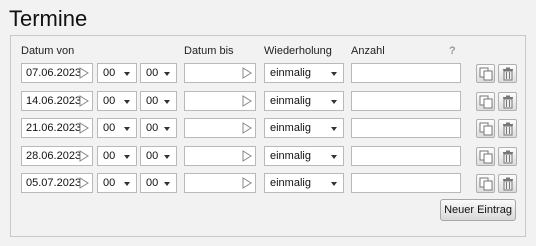 The image size is (536, 246). I want to click on datum-von-value: 28.06.2023, so click(54, 155).